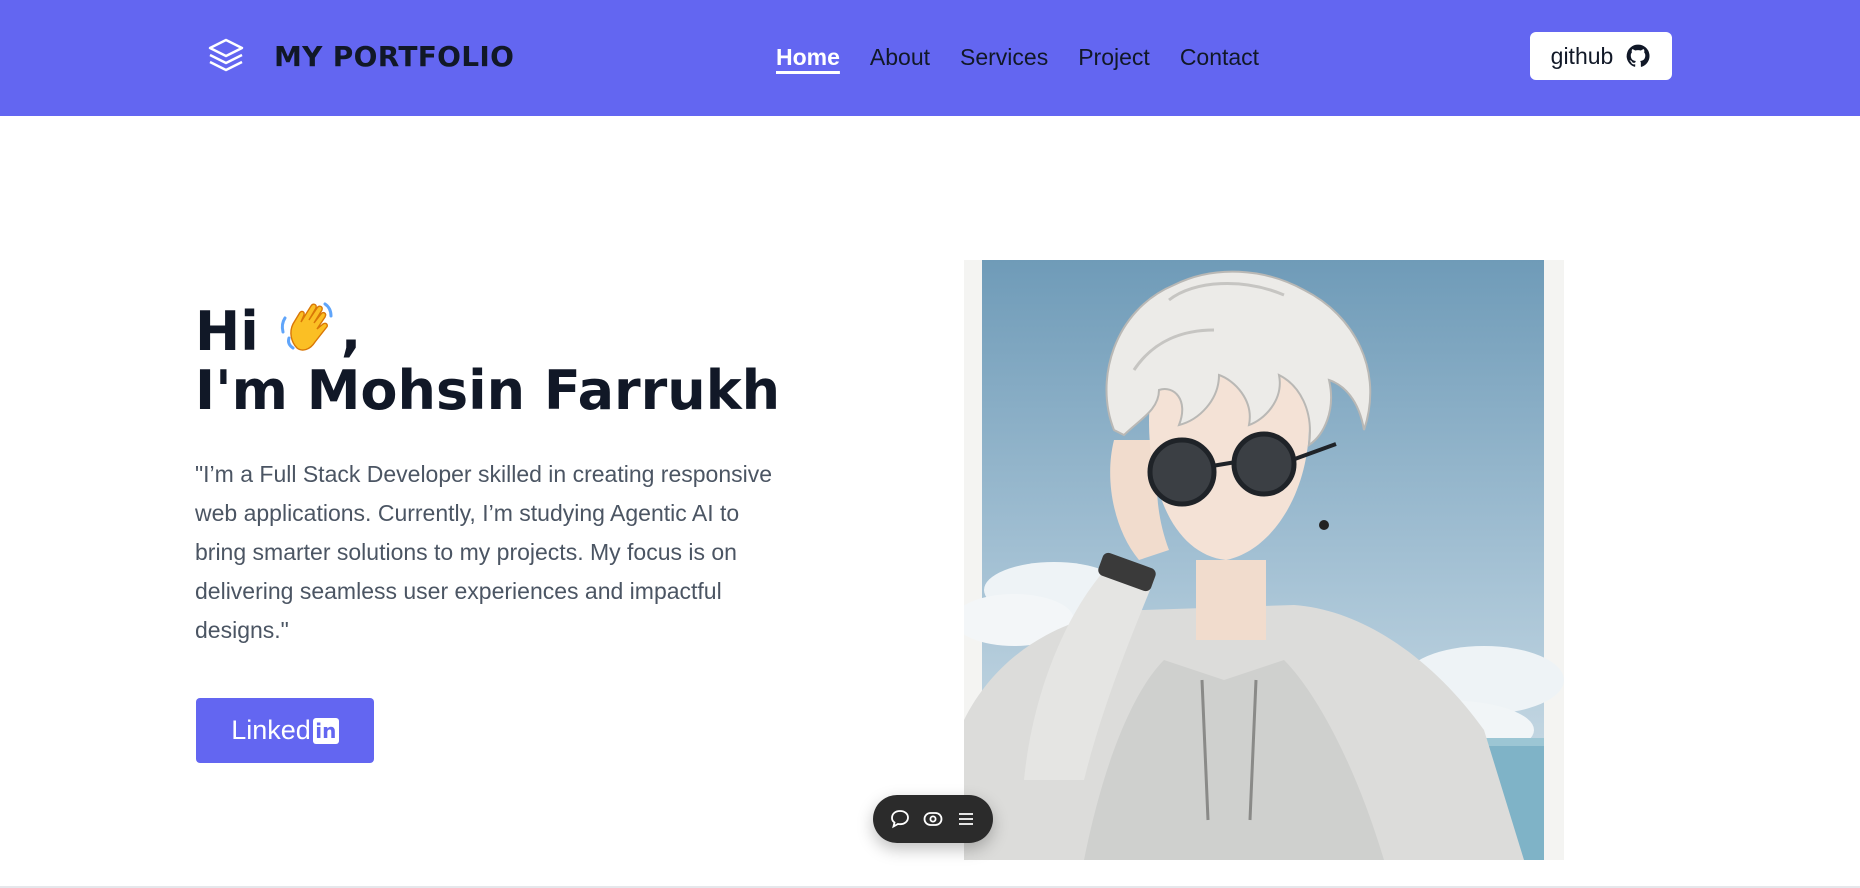 The width and height of the screenshot is (1860, 888). I want to click on nav-about: About, so click(900, 57).